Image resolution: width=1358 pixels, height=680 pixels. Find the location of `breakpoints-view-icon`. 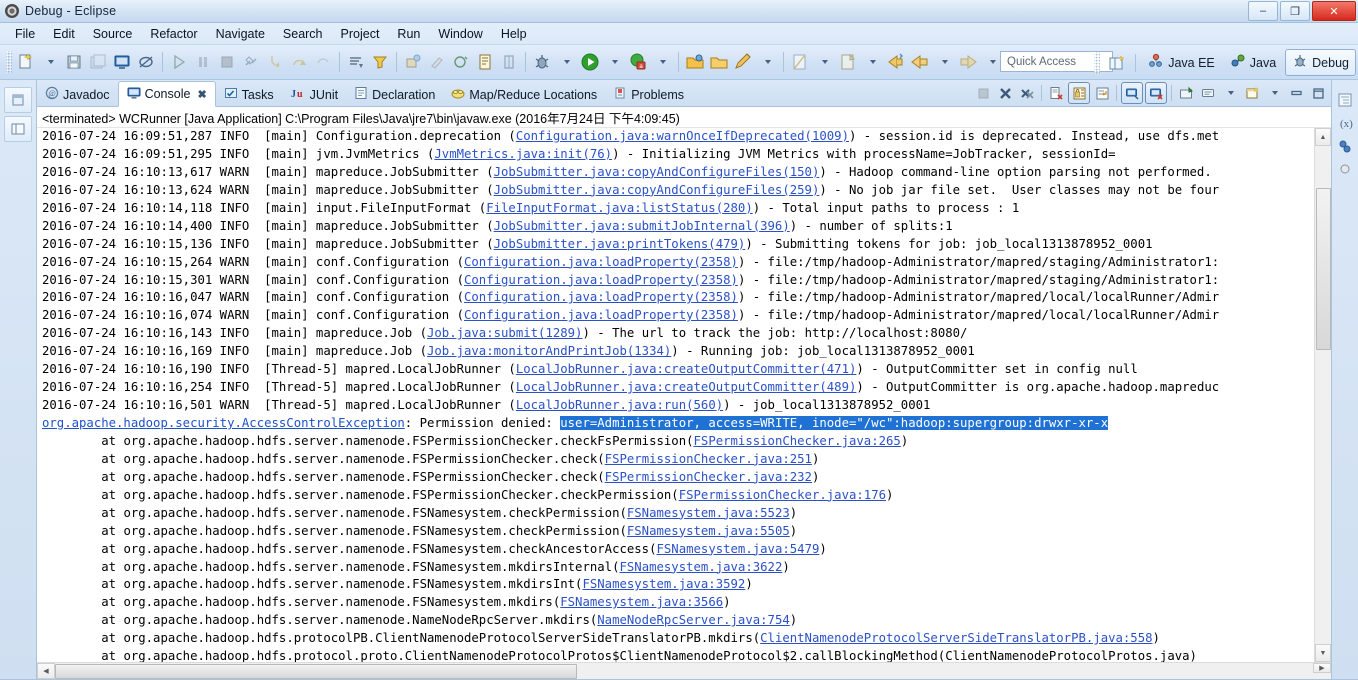

breakpoints-view-icon is located at coordinates (1345, 146).